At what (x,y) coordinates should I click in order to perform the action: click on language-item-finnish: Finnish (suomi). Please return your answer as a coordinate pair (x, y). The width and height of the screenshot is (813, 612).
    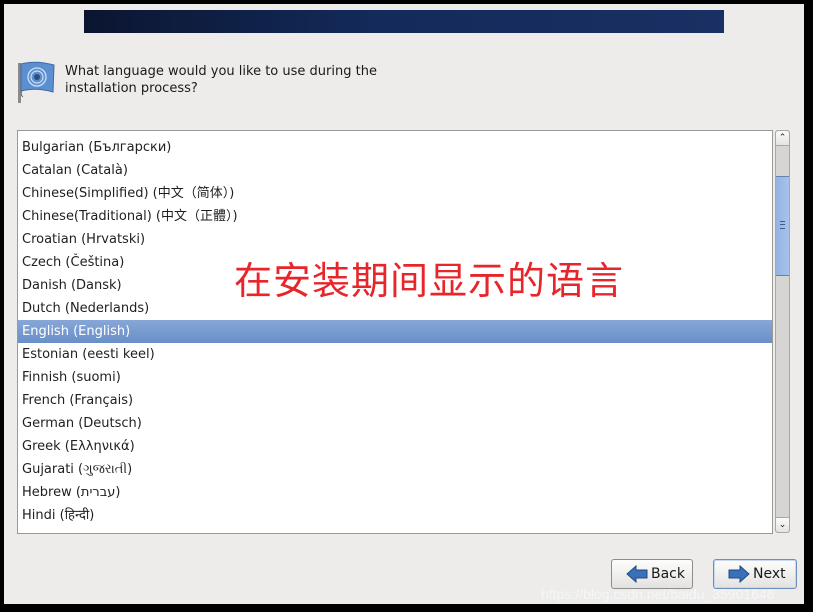
    Looking at the image, I should click on (395, 377).